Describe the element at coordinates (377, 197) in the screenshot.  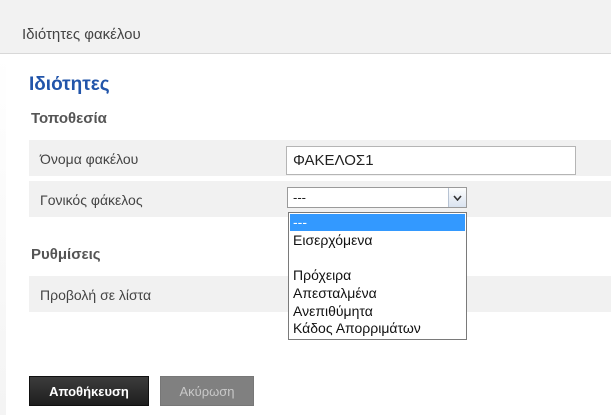
I see `parent-folder-select: ---` at that location.